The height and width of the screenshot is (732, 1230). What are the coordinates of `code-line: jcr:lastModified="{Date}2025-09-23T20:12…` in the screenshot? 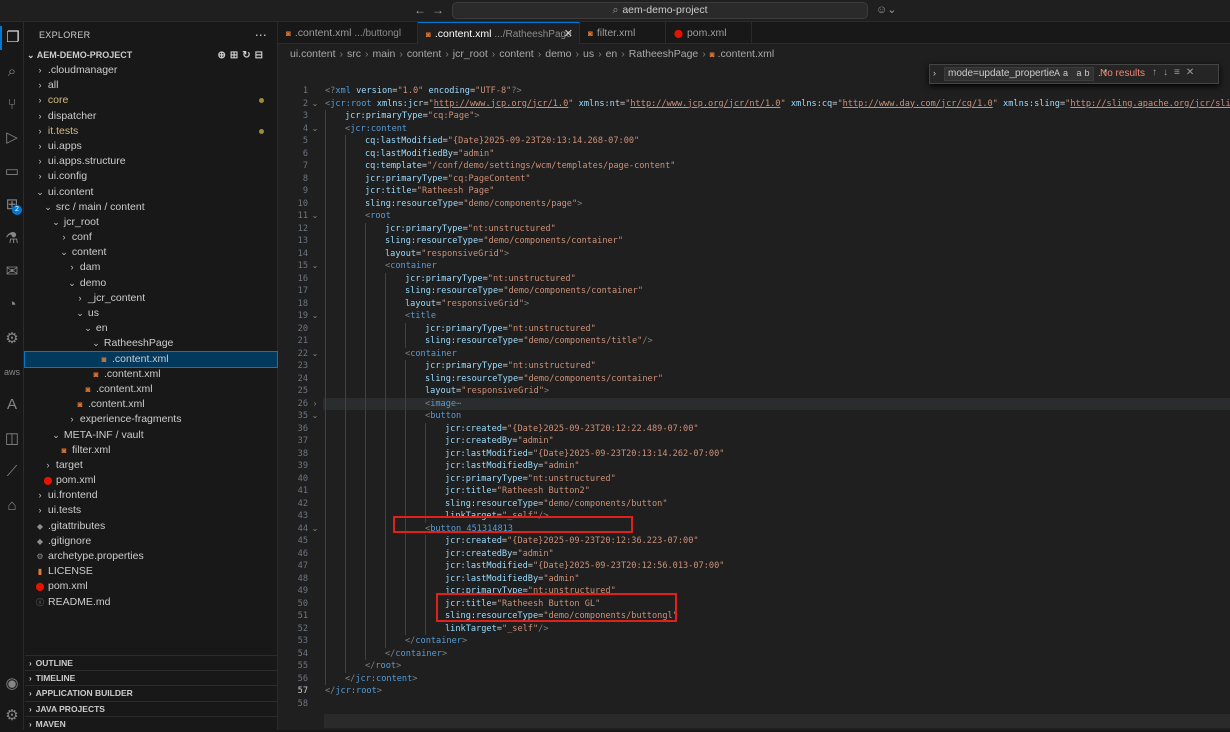 It's located at (584, 566).